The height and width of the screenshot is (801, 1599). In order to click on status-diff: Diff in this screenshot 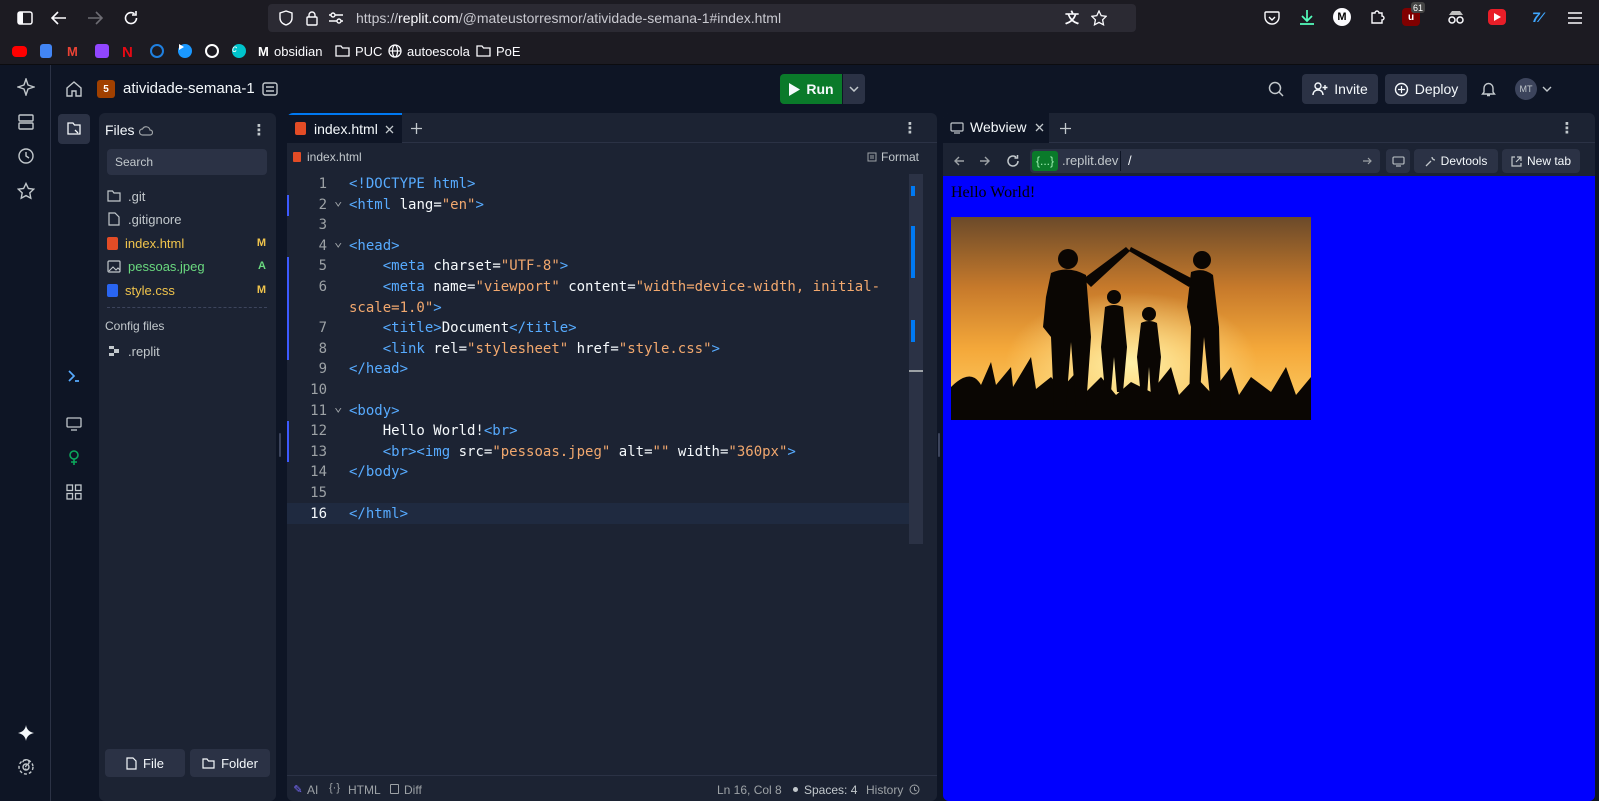, I will do `click(413, 790)`.